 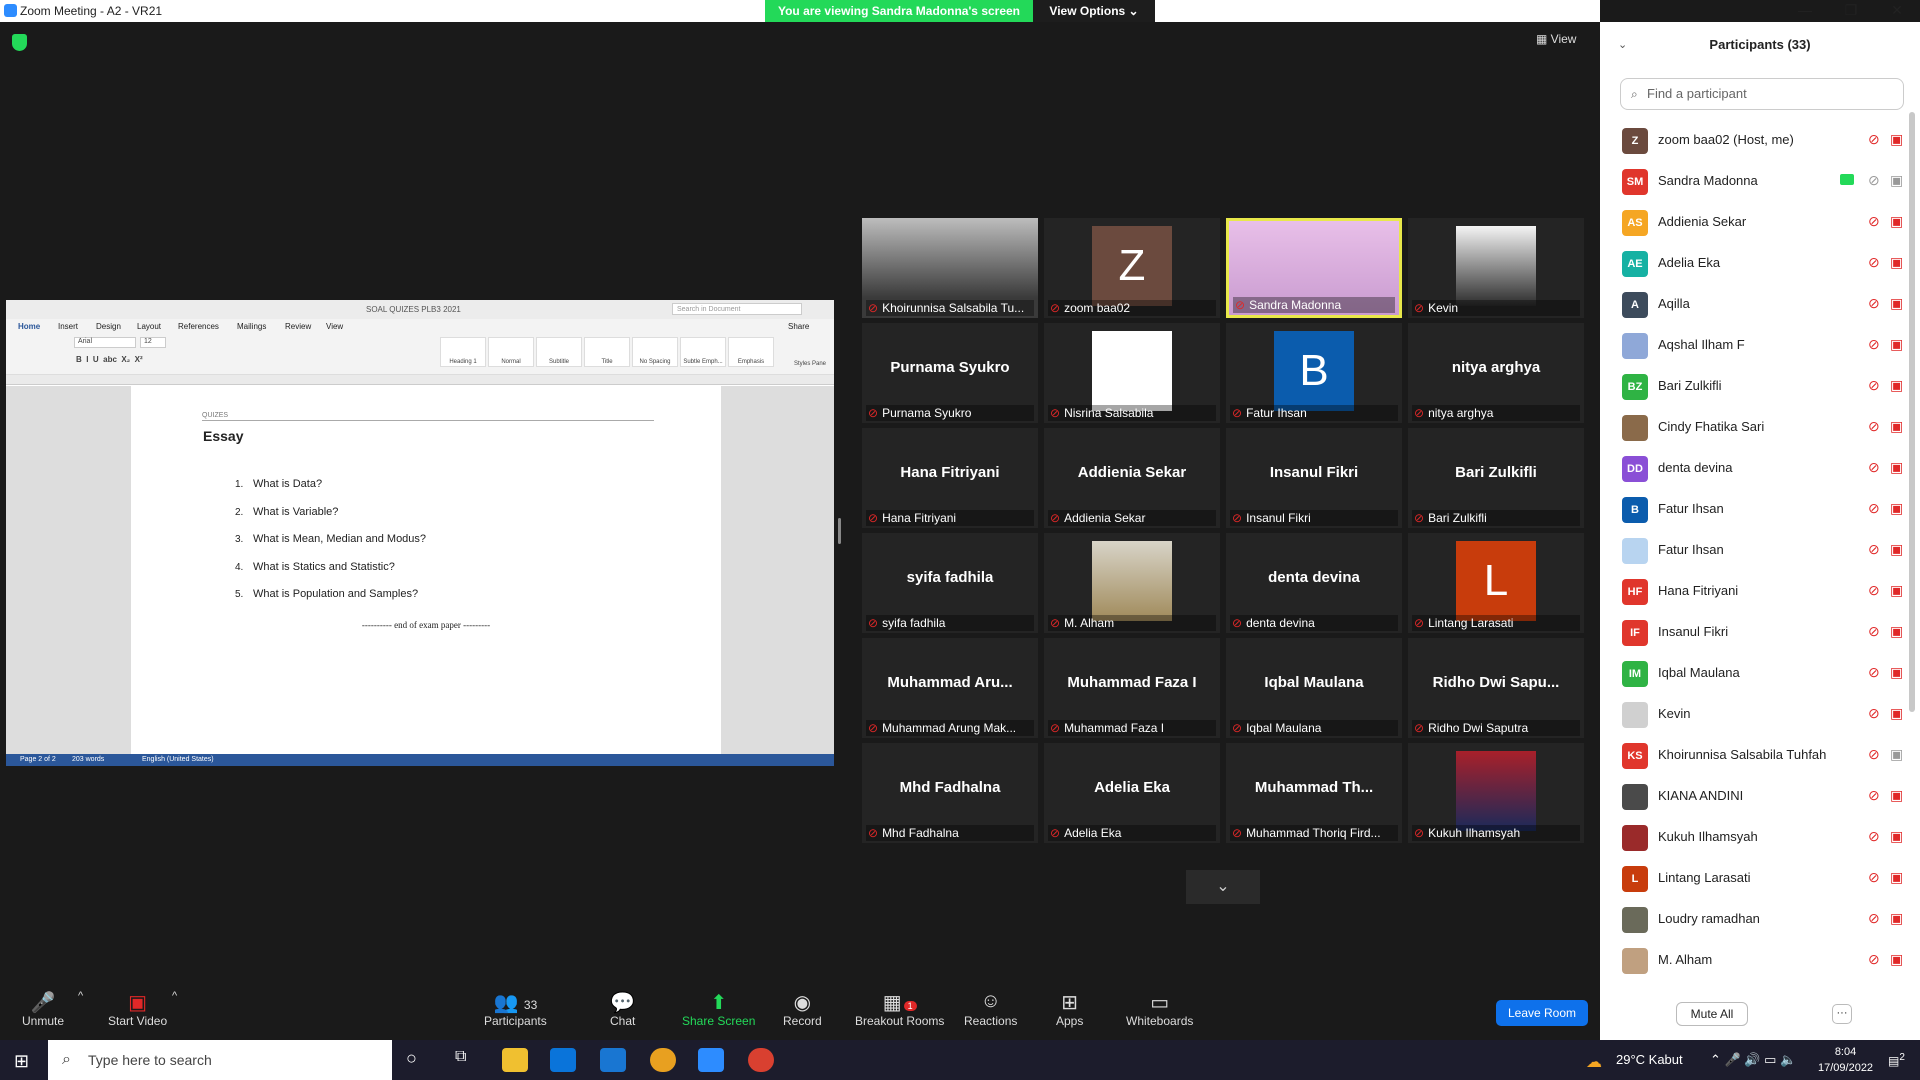 What do you see at coordinates (802, 1009) in the screenshot?
I see `record-button: ◉ Record` at bounding box center [802, 1009].